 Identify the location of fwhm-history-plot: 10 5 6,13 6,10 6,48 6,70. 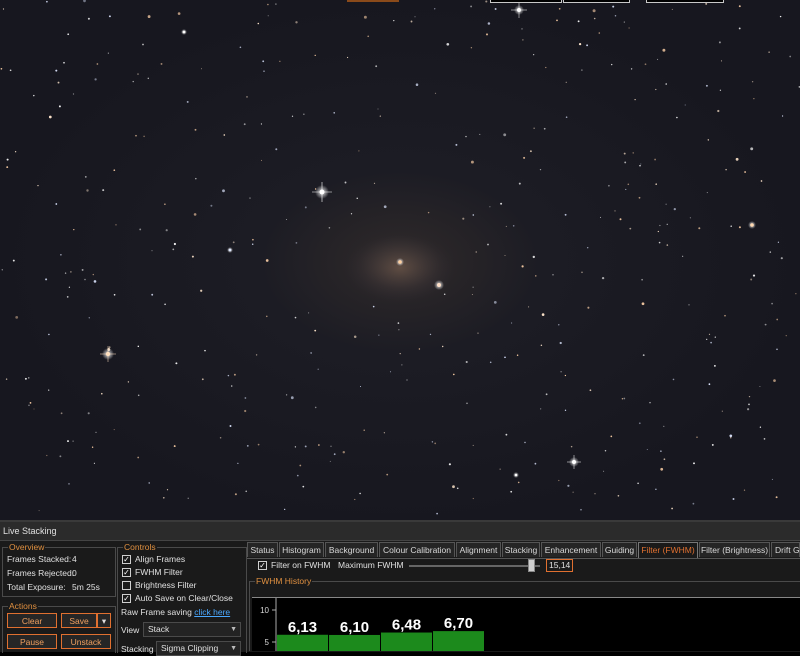
(372, 624).